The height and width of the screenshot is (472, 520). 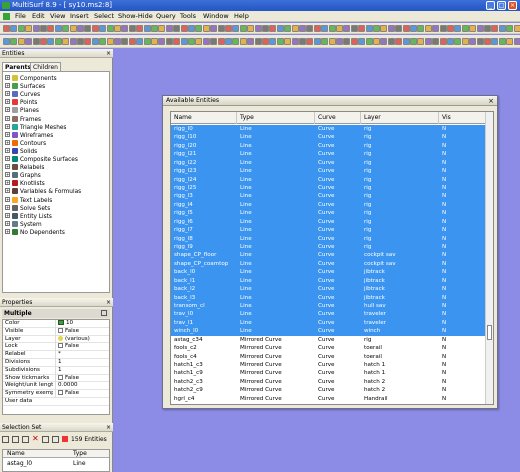 I want to click on document-icon, so click(x=6, y=16).